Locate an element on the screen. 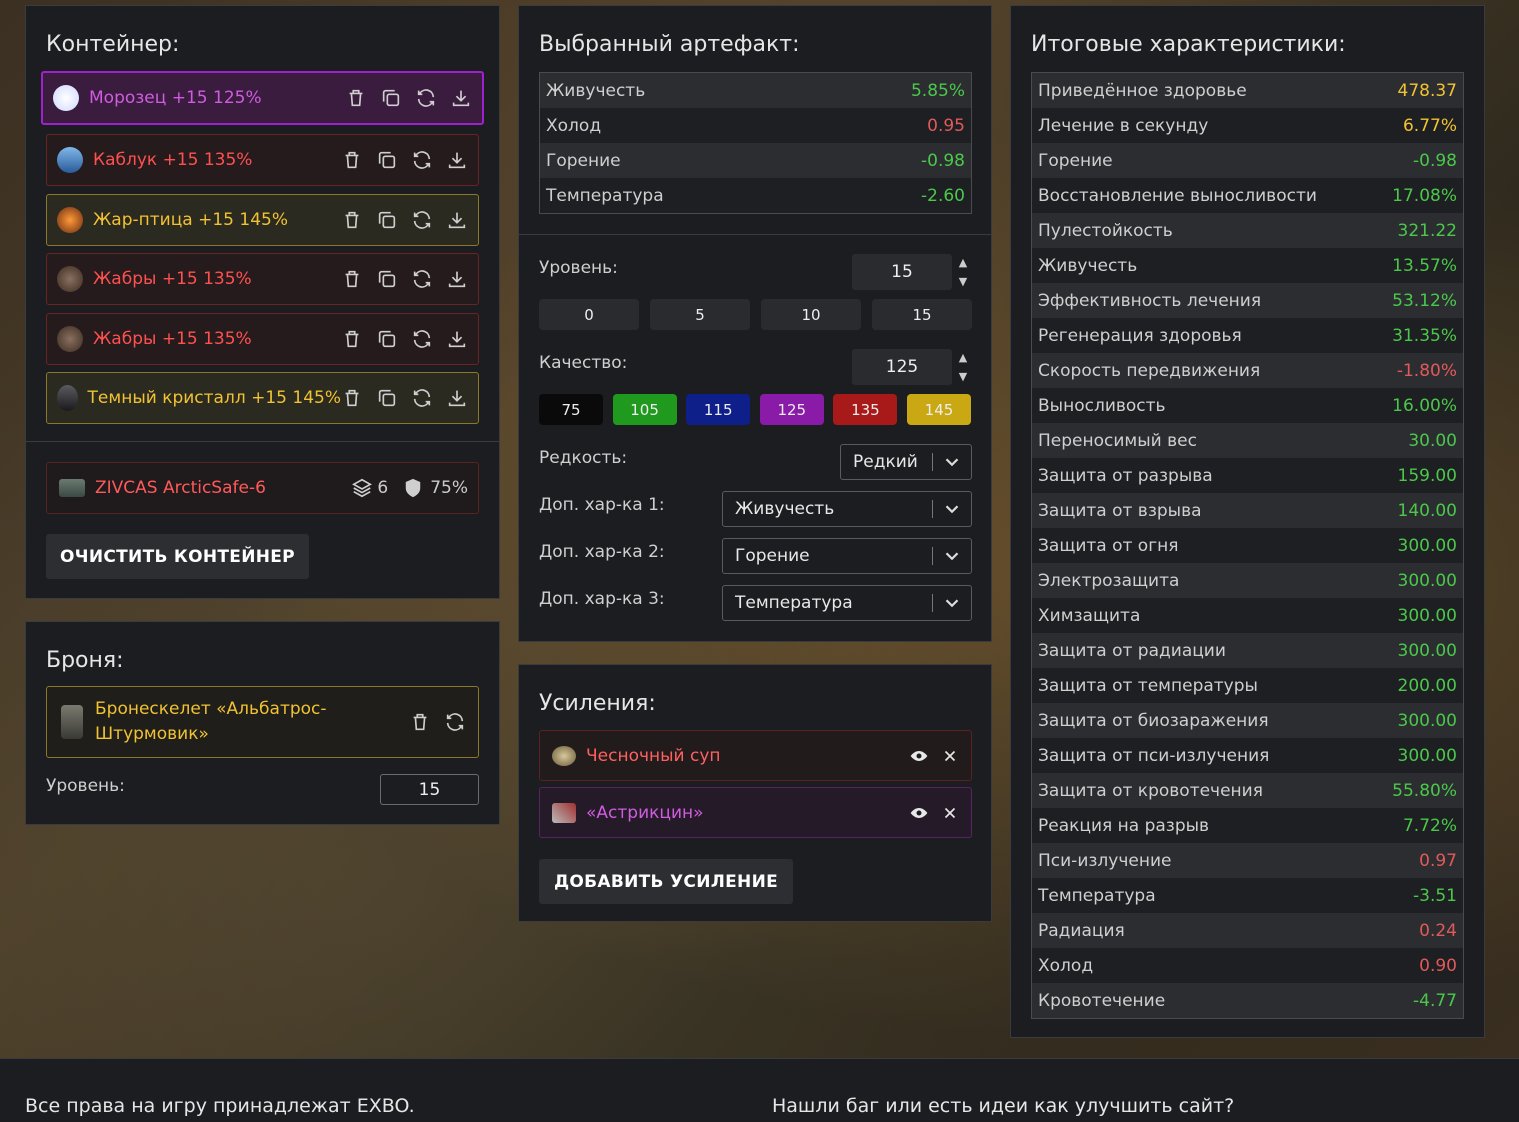 This screenshot has width=1519, height=1122. quality-preset-chip: 75 is located at coordinates (571, 409).